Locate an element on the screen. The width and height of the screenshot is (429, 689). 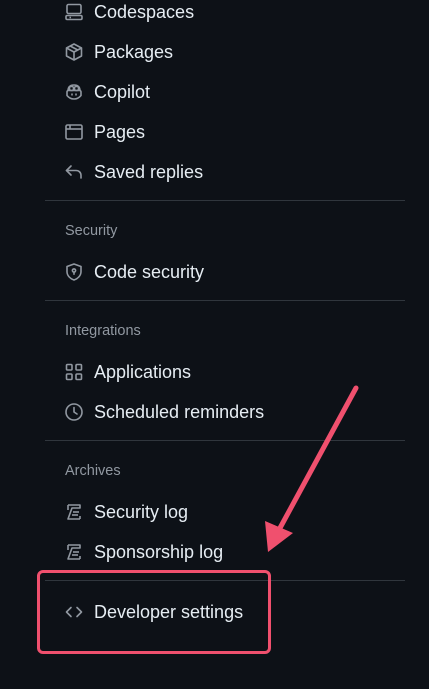
nav-item-pages: Pages is located at coordinates (104, 132).